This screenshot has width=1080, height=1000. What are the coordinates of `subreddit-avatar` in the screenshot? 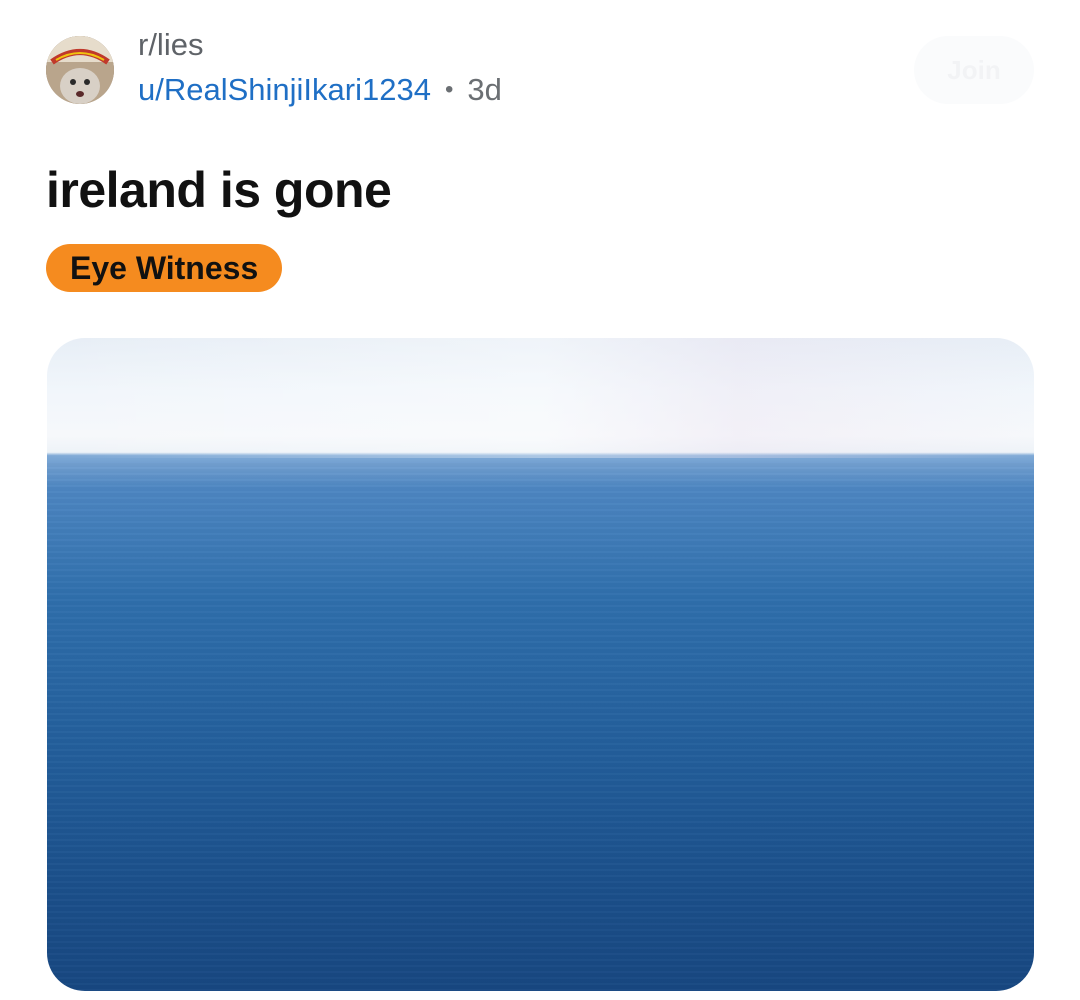 It's located at (80, 70).